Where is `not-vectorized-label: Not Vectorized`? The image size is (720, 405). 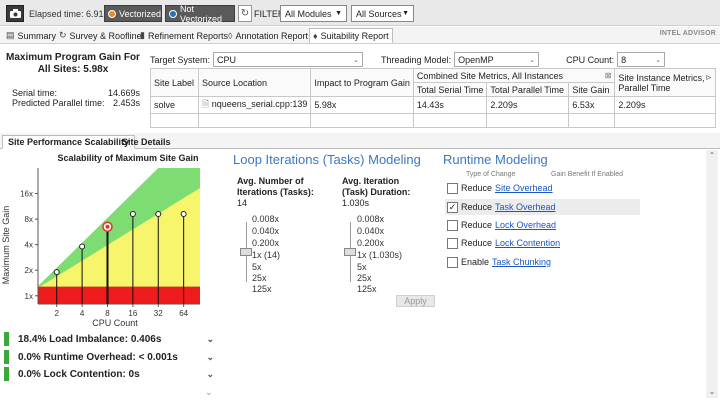 not-vectorized-label: Not Vectorized is located at coordinates (201, 13).